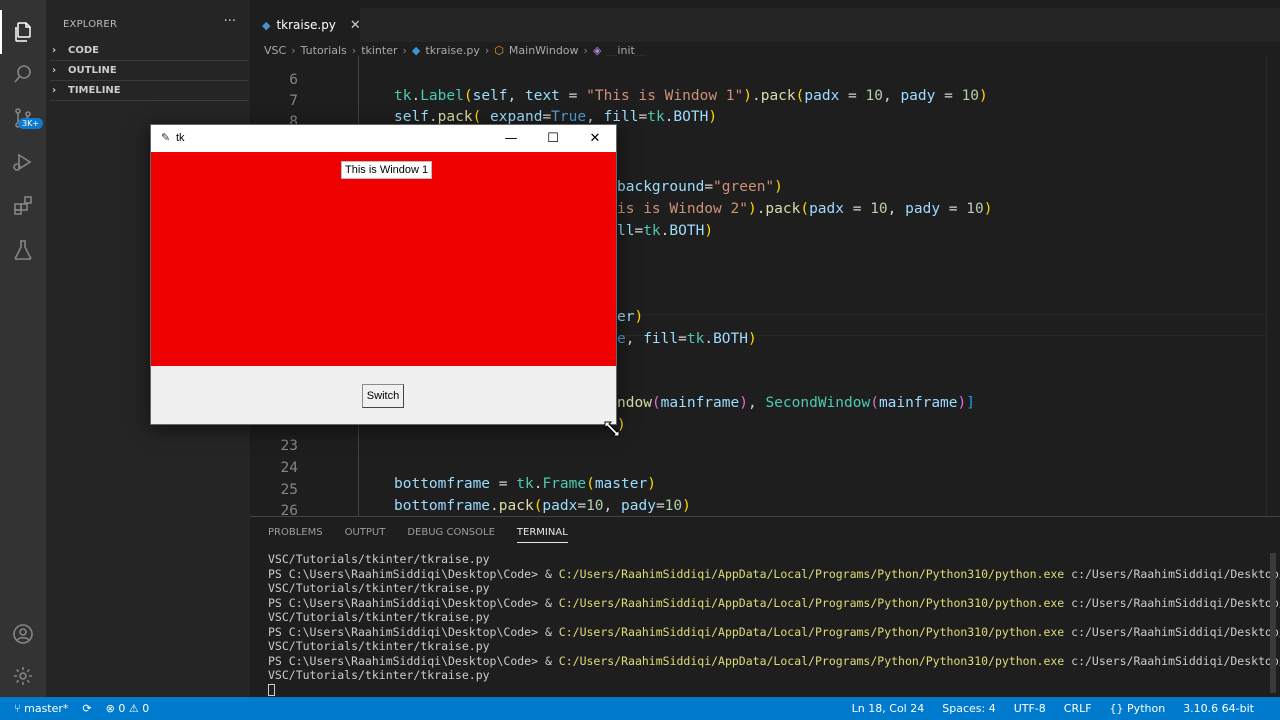  Describe the element at coordinates (665, 231) in the screenshot. I see `code-text: ll=tk.BOTH)` at that location.